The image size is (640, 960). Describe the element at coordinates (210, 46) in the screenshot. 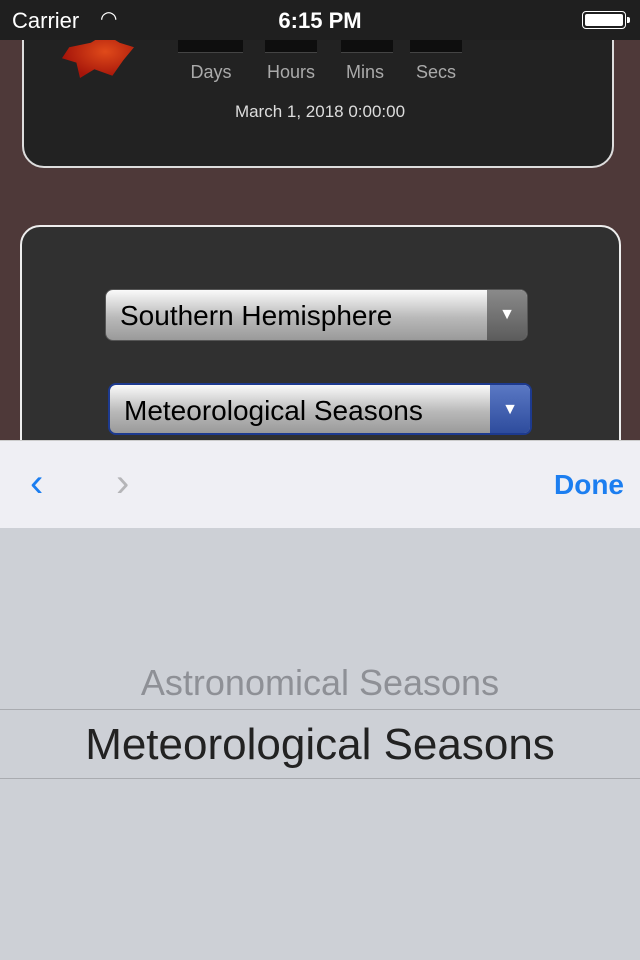

I see `days-digit-box` at that location.